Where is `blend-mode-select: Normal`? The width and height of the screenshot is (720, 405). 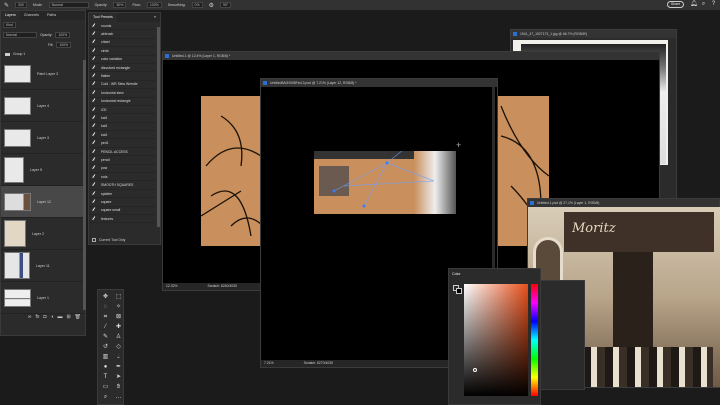
blend-mode-select: Normal is located at coordinates (20, 35).